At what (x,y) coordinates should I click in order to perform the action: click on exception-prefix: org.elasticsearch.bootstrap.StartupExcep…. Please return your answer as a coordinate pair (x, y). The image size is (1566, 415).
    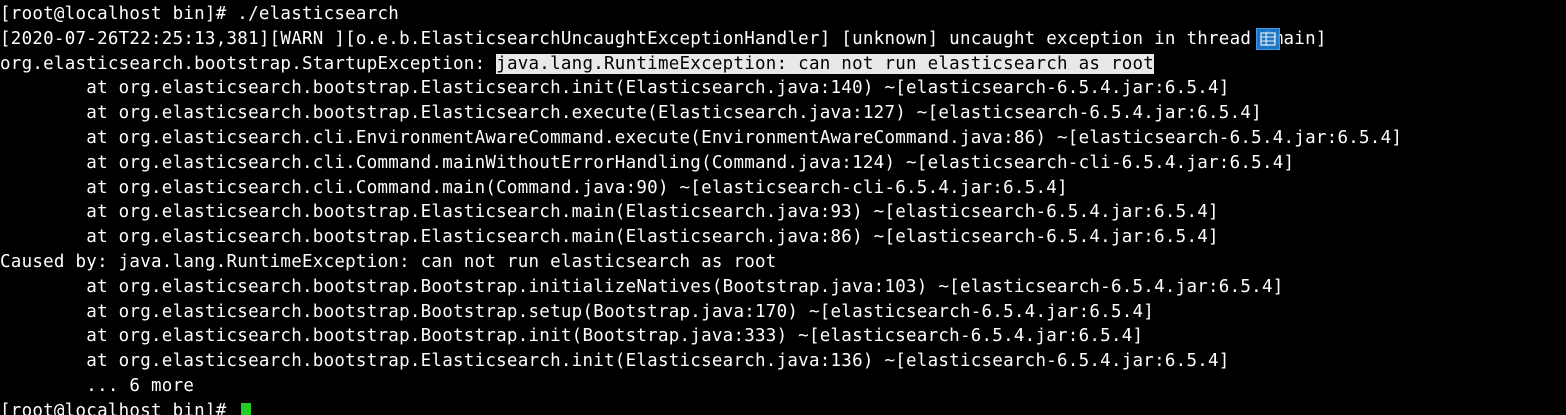
    Looking at the image, I should click on (248, 63).